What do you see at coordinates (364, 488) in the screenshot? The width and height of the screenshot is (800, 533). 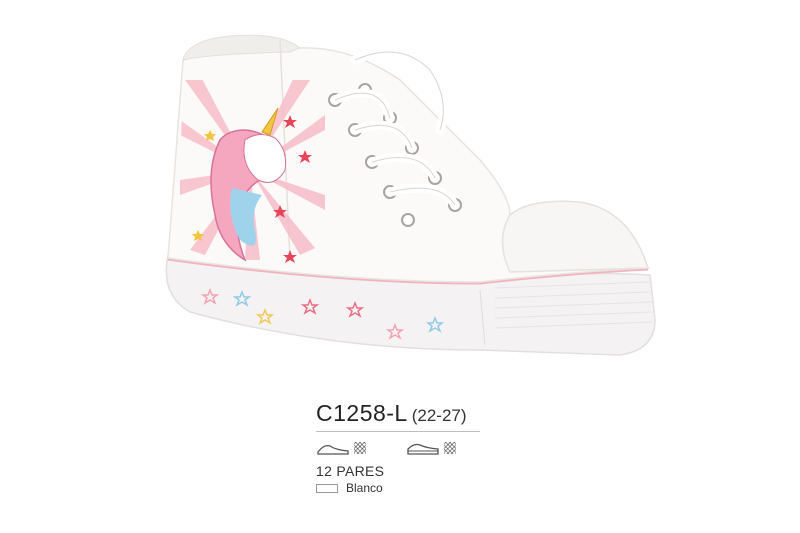 I see `color-name: Blanco` at bounding box center [364, 488].